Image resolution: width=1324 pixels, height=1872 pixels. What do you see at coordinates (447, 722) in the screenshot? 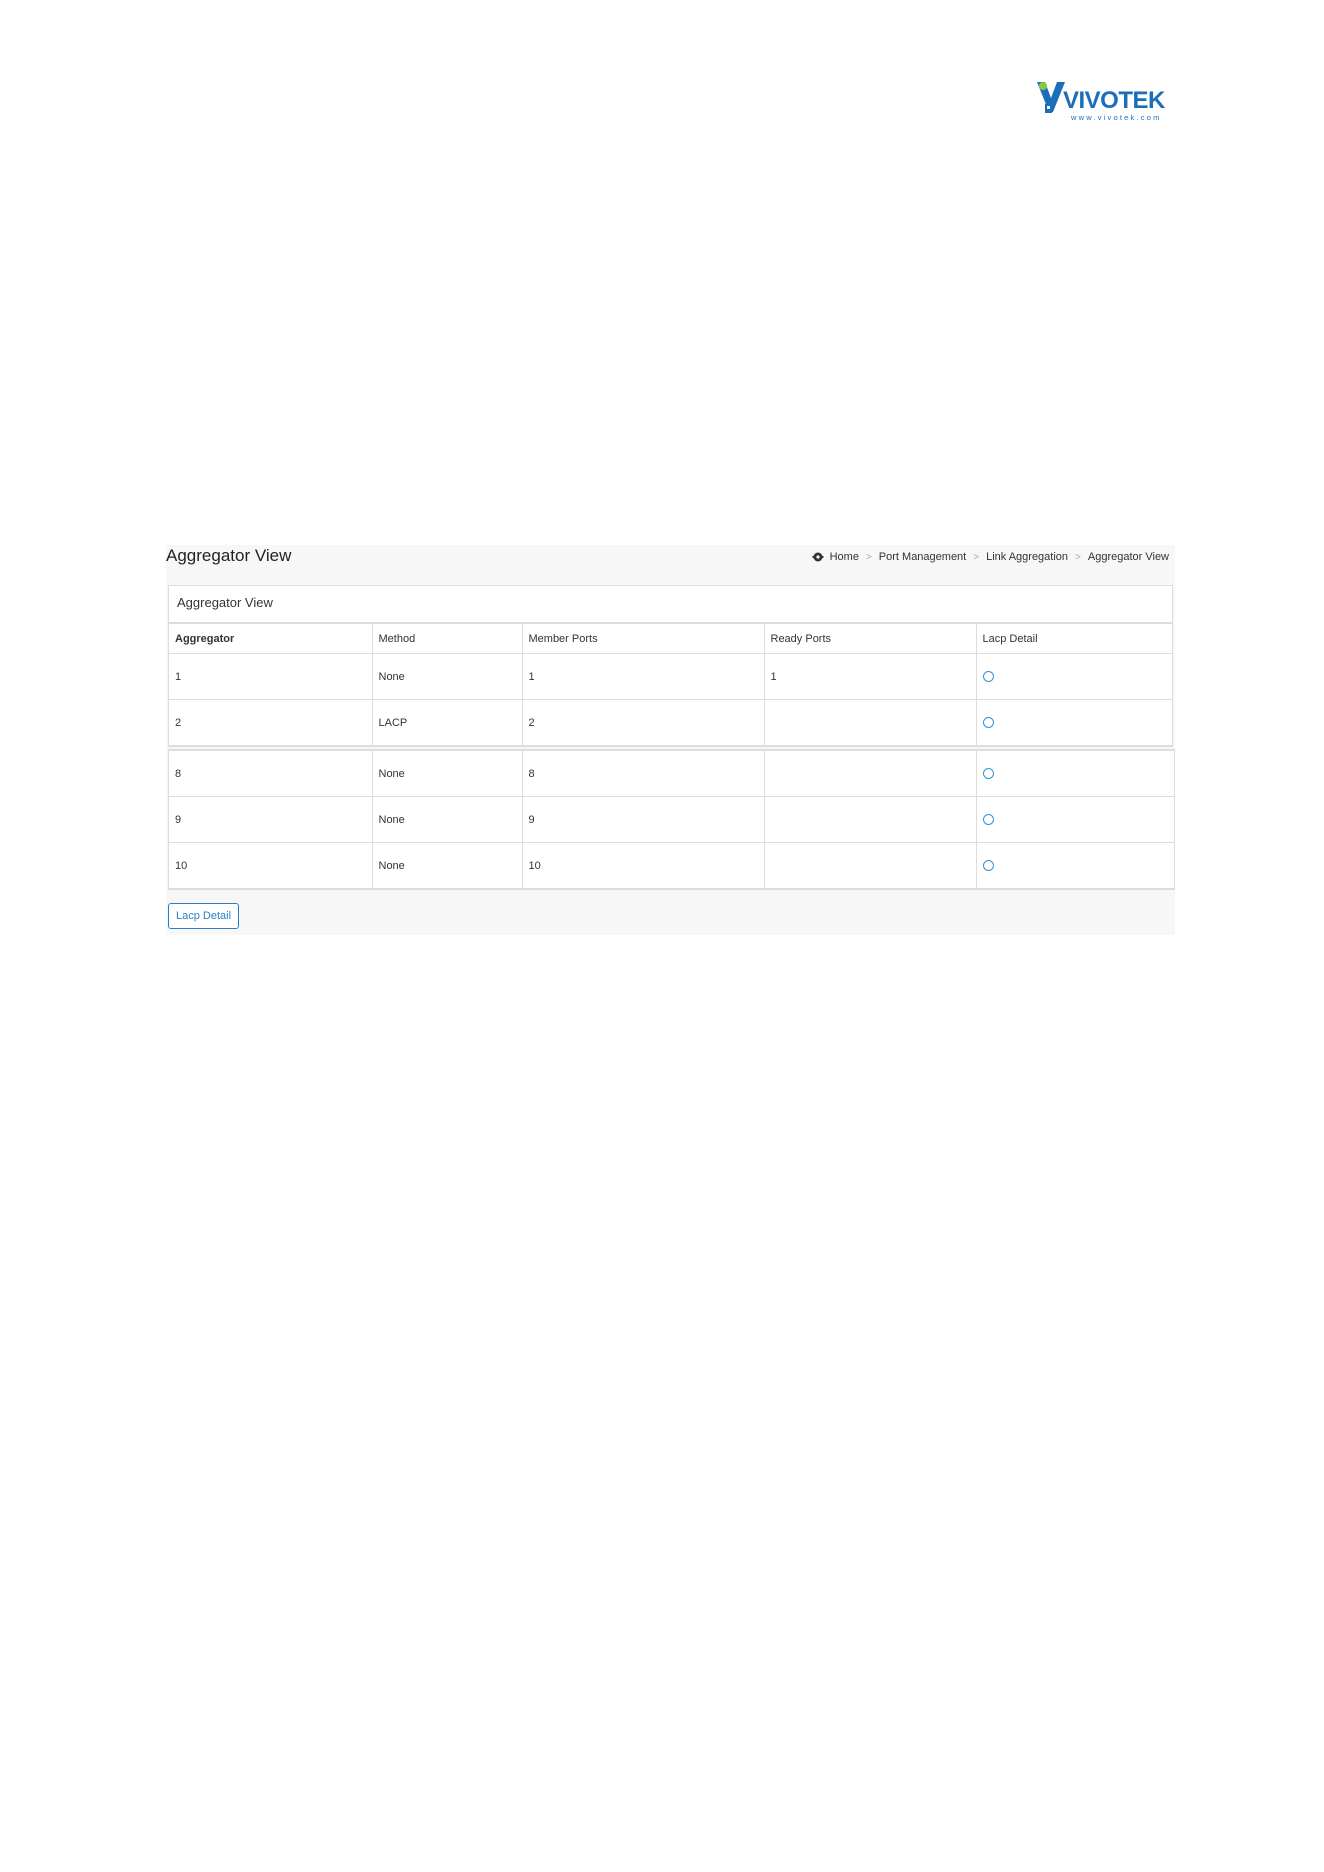
I see `cell-method: LACP` at bounding box center [447, 722].